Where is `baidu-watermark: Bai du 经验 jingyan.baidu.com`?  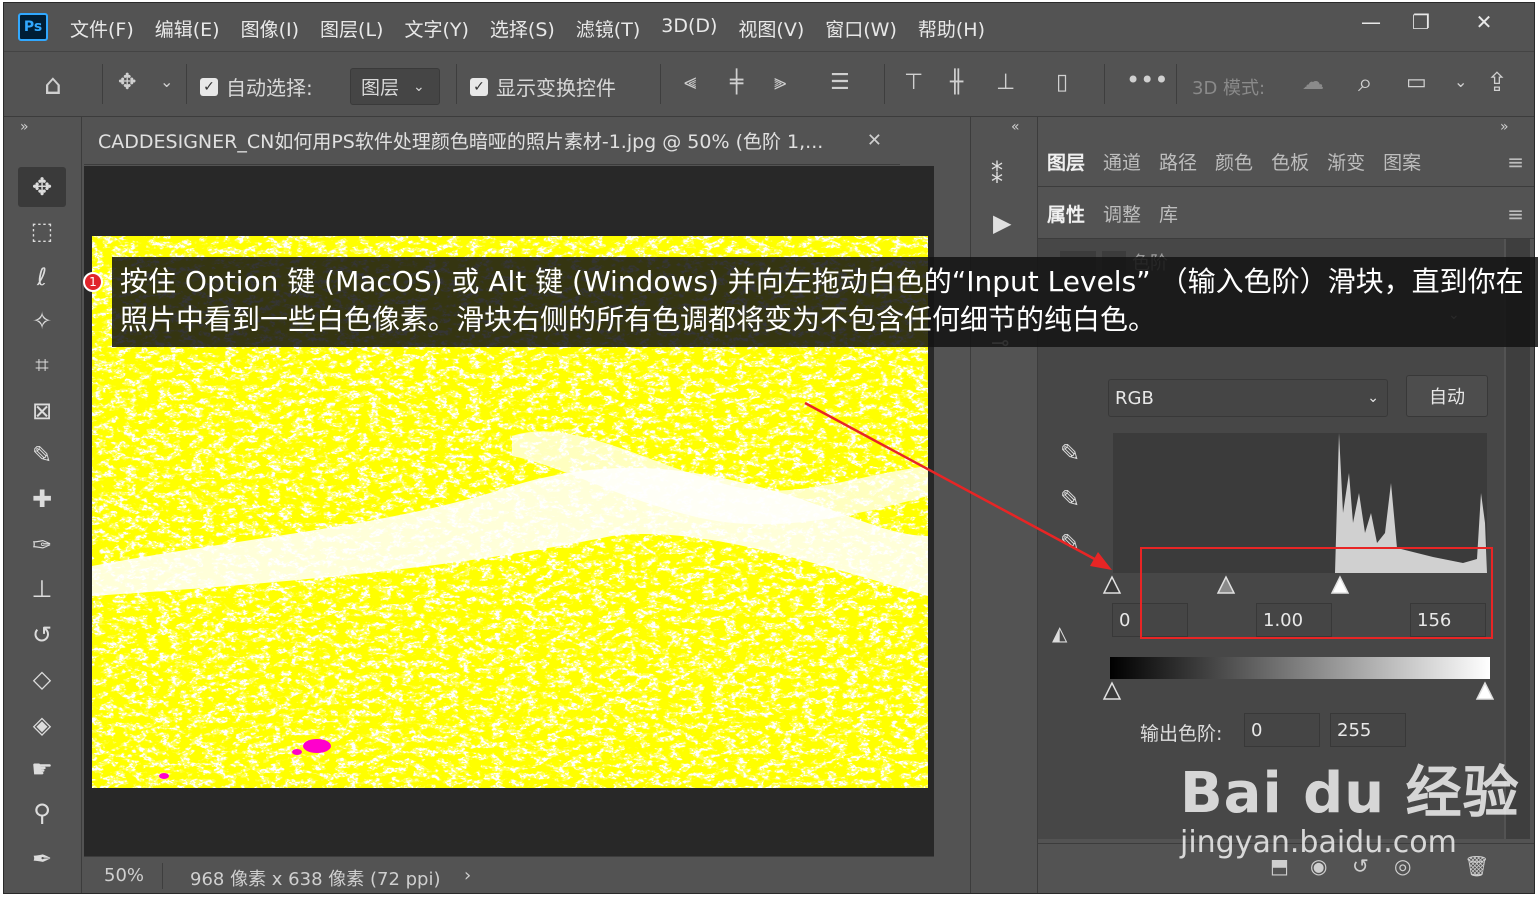 baidu-watermark: Bai du 经验 jingyan.baidu.com is located at coordinates (1350, 804).